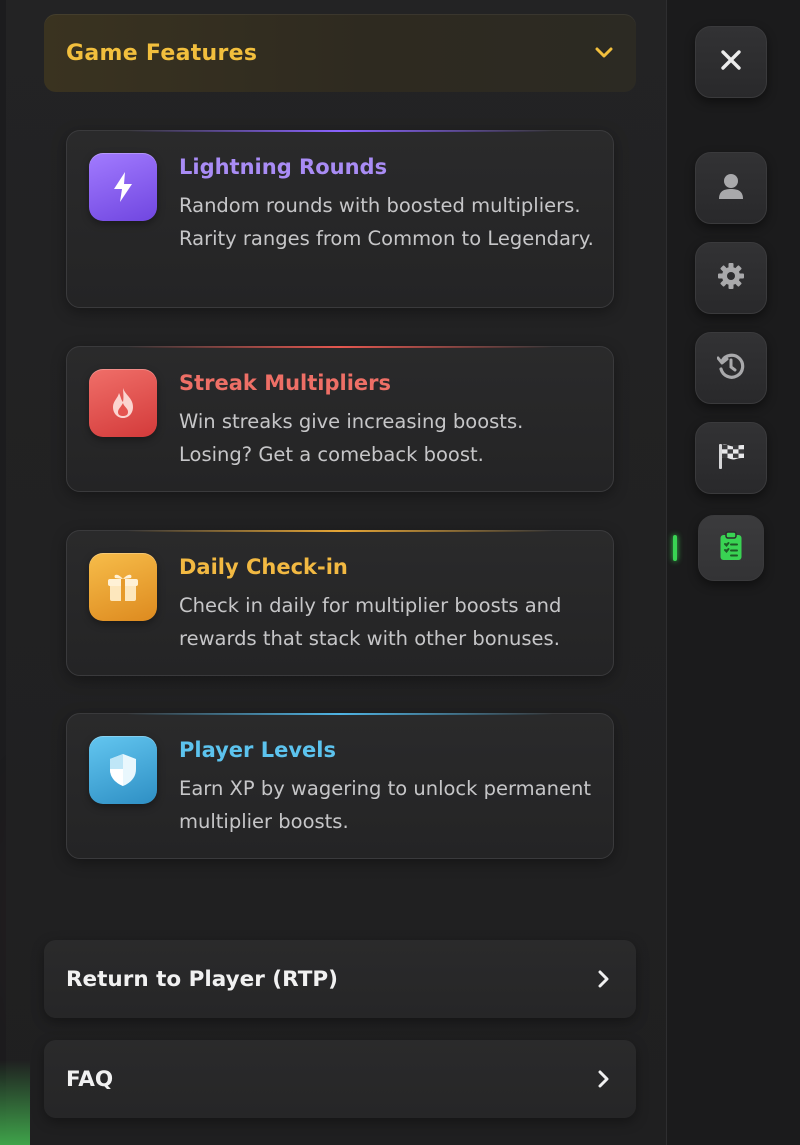  I want to click on history-button, so click(731, 368).